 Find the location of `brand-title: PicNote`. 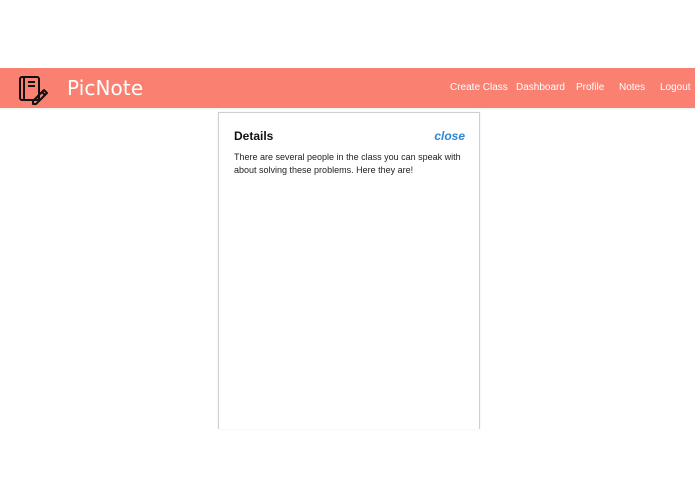

brand-title: PicNote is located at coordinates (105, 88).